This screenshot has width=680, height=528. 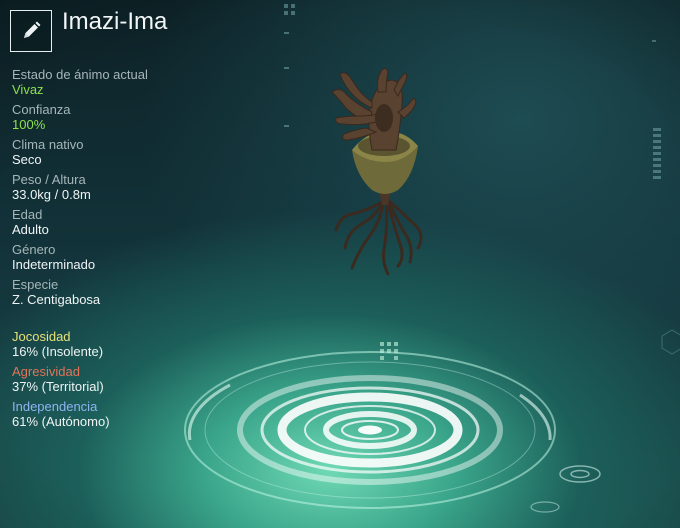 I want to click on creature-model, so click(x=377, y=171).